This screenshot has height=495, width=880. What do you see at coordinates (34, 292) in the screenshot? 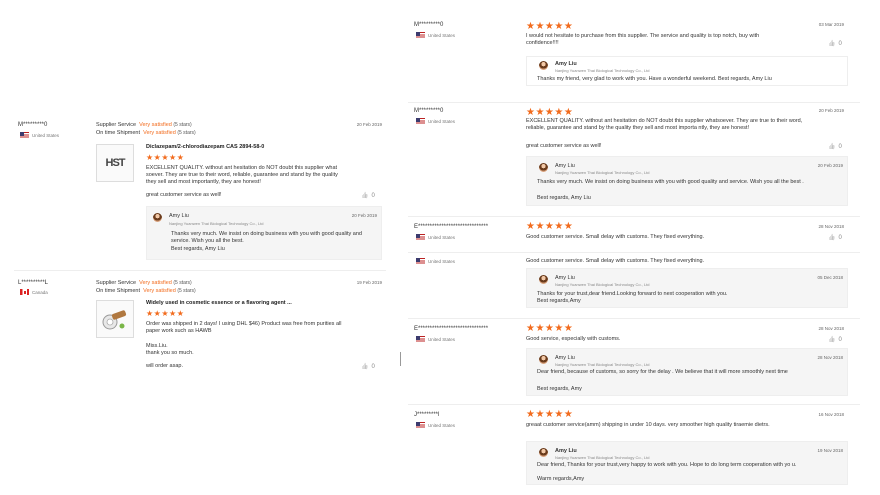
I see `reviewer-country: Canada` at bounding box center [34, 292].